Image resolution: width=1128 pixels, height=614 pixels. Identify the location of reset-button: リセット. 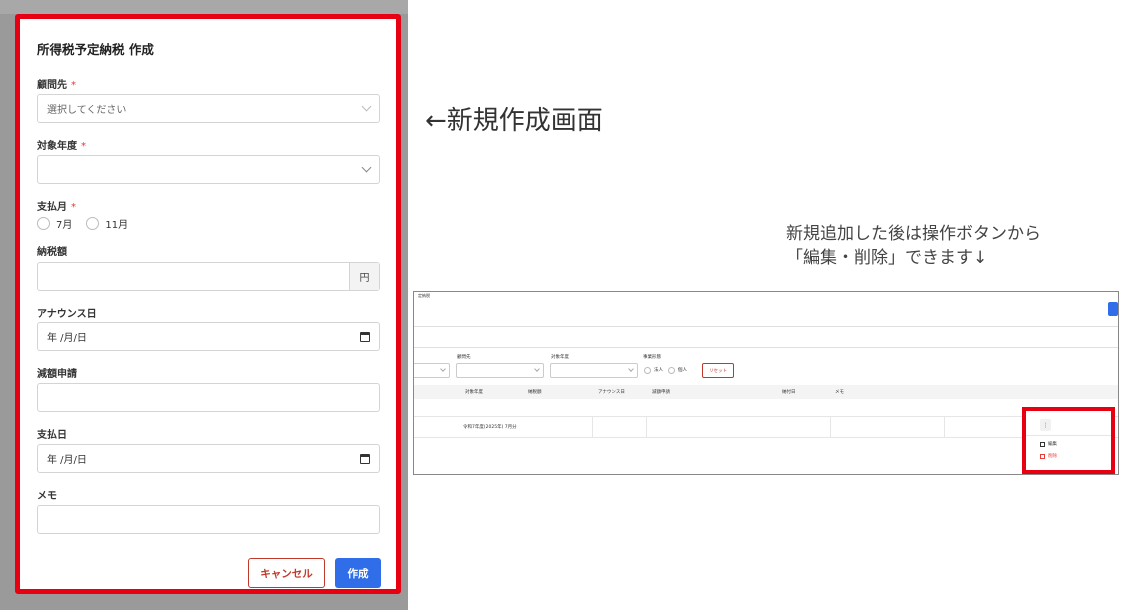
(718, 370).